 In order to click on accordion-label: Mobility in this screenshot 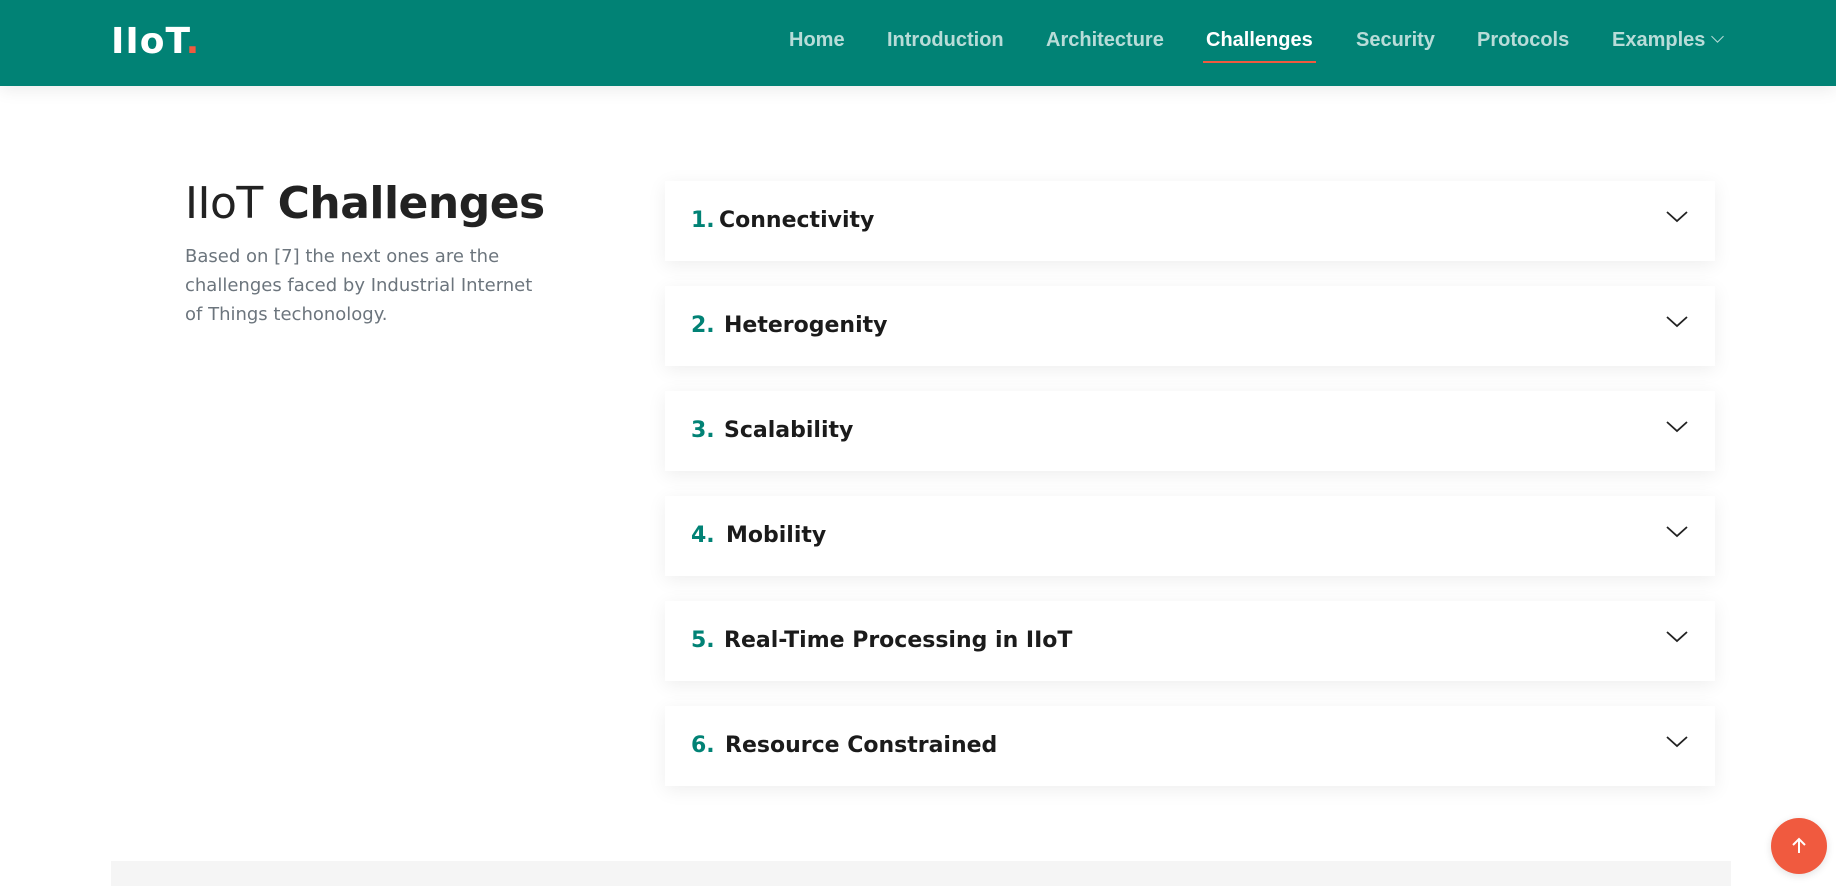, I will do `click(776, 535)`.